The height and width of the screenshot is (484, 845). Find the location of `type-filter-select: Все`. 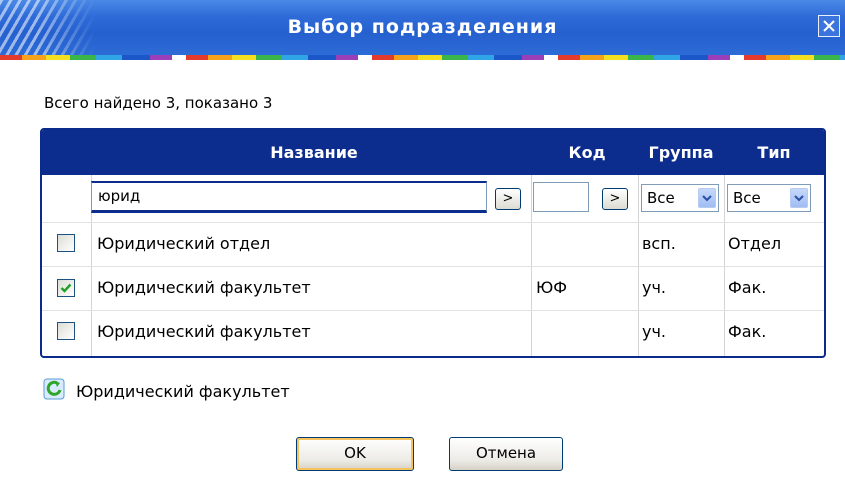

type-filter-select: Все is located at coordinates (769, 198).